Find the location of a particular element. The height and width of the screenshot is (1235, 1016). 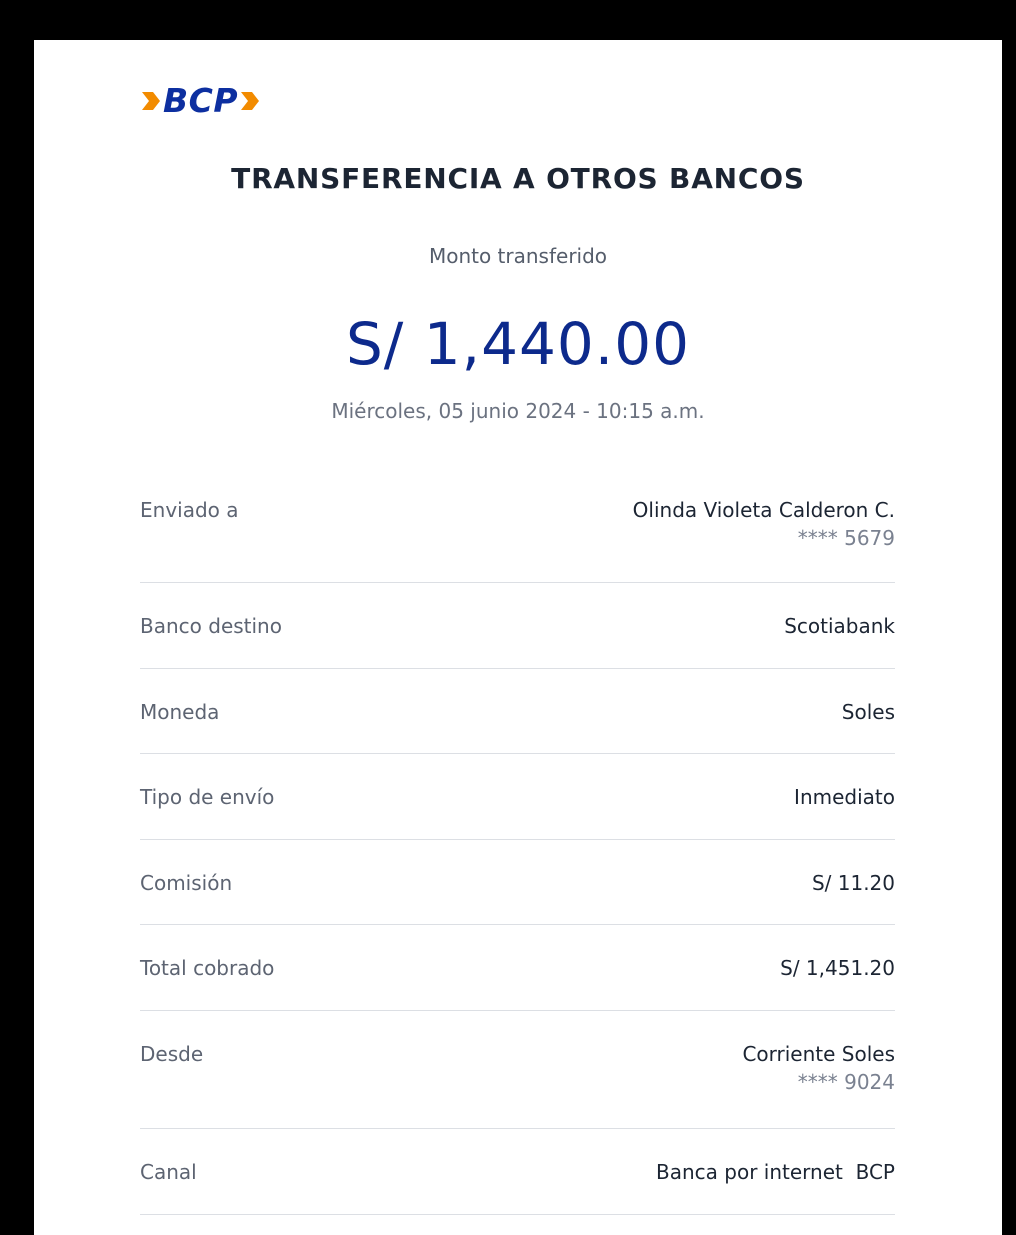

detail-row-currency: Moneda Soles is located at coordinates (517, 711).